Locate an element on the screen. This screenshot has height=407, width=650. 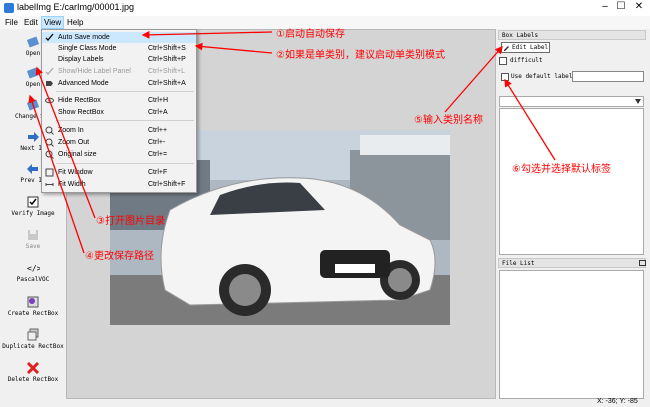
create-rectbox-button: Create RectBox is located at coordinates (33, 306).